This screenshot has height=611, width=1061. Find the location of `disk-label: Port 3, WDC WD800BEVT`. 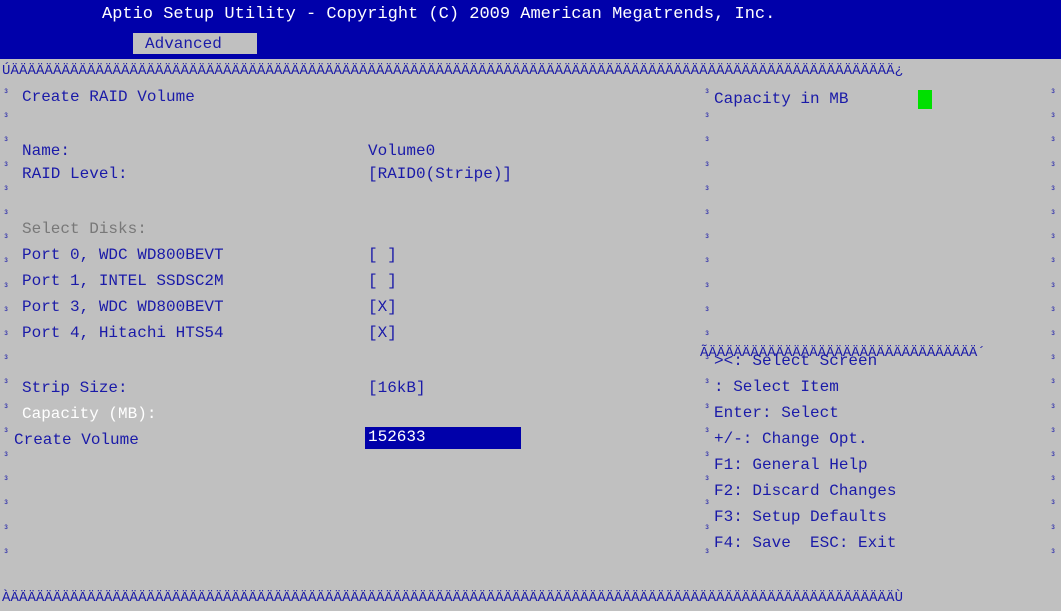

disk-label: Port 3, WDC WD800BEVT is located at coordinates (123, 307).